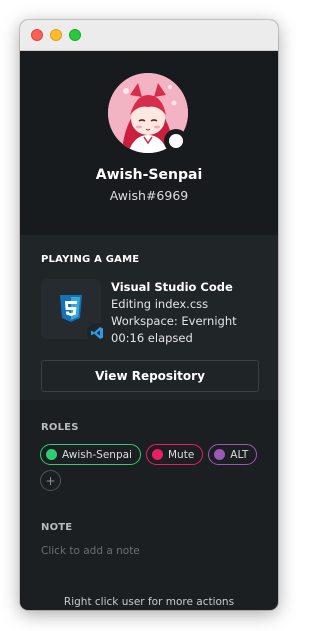 This screenshot has width=320, height=631. Describe the element at coordinates (150, 467) in the screenshot. I see `roles-list: Awish-Senpai Mute ALT +` at that location.